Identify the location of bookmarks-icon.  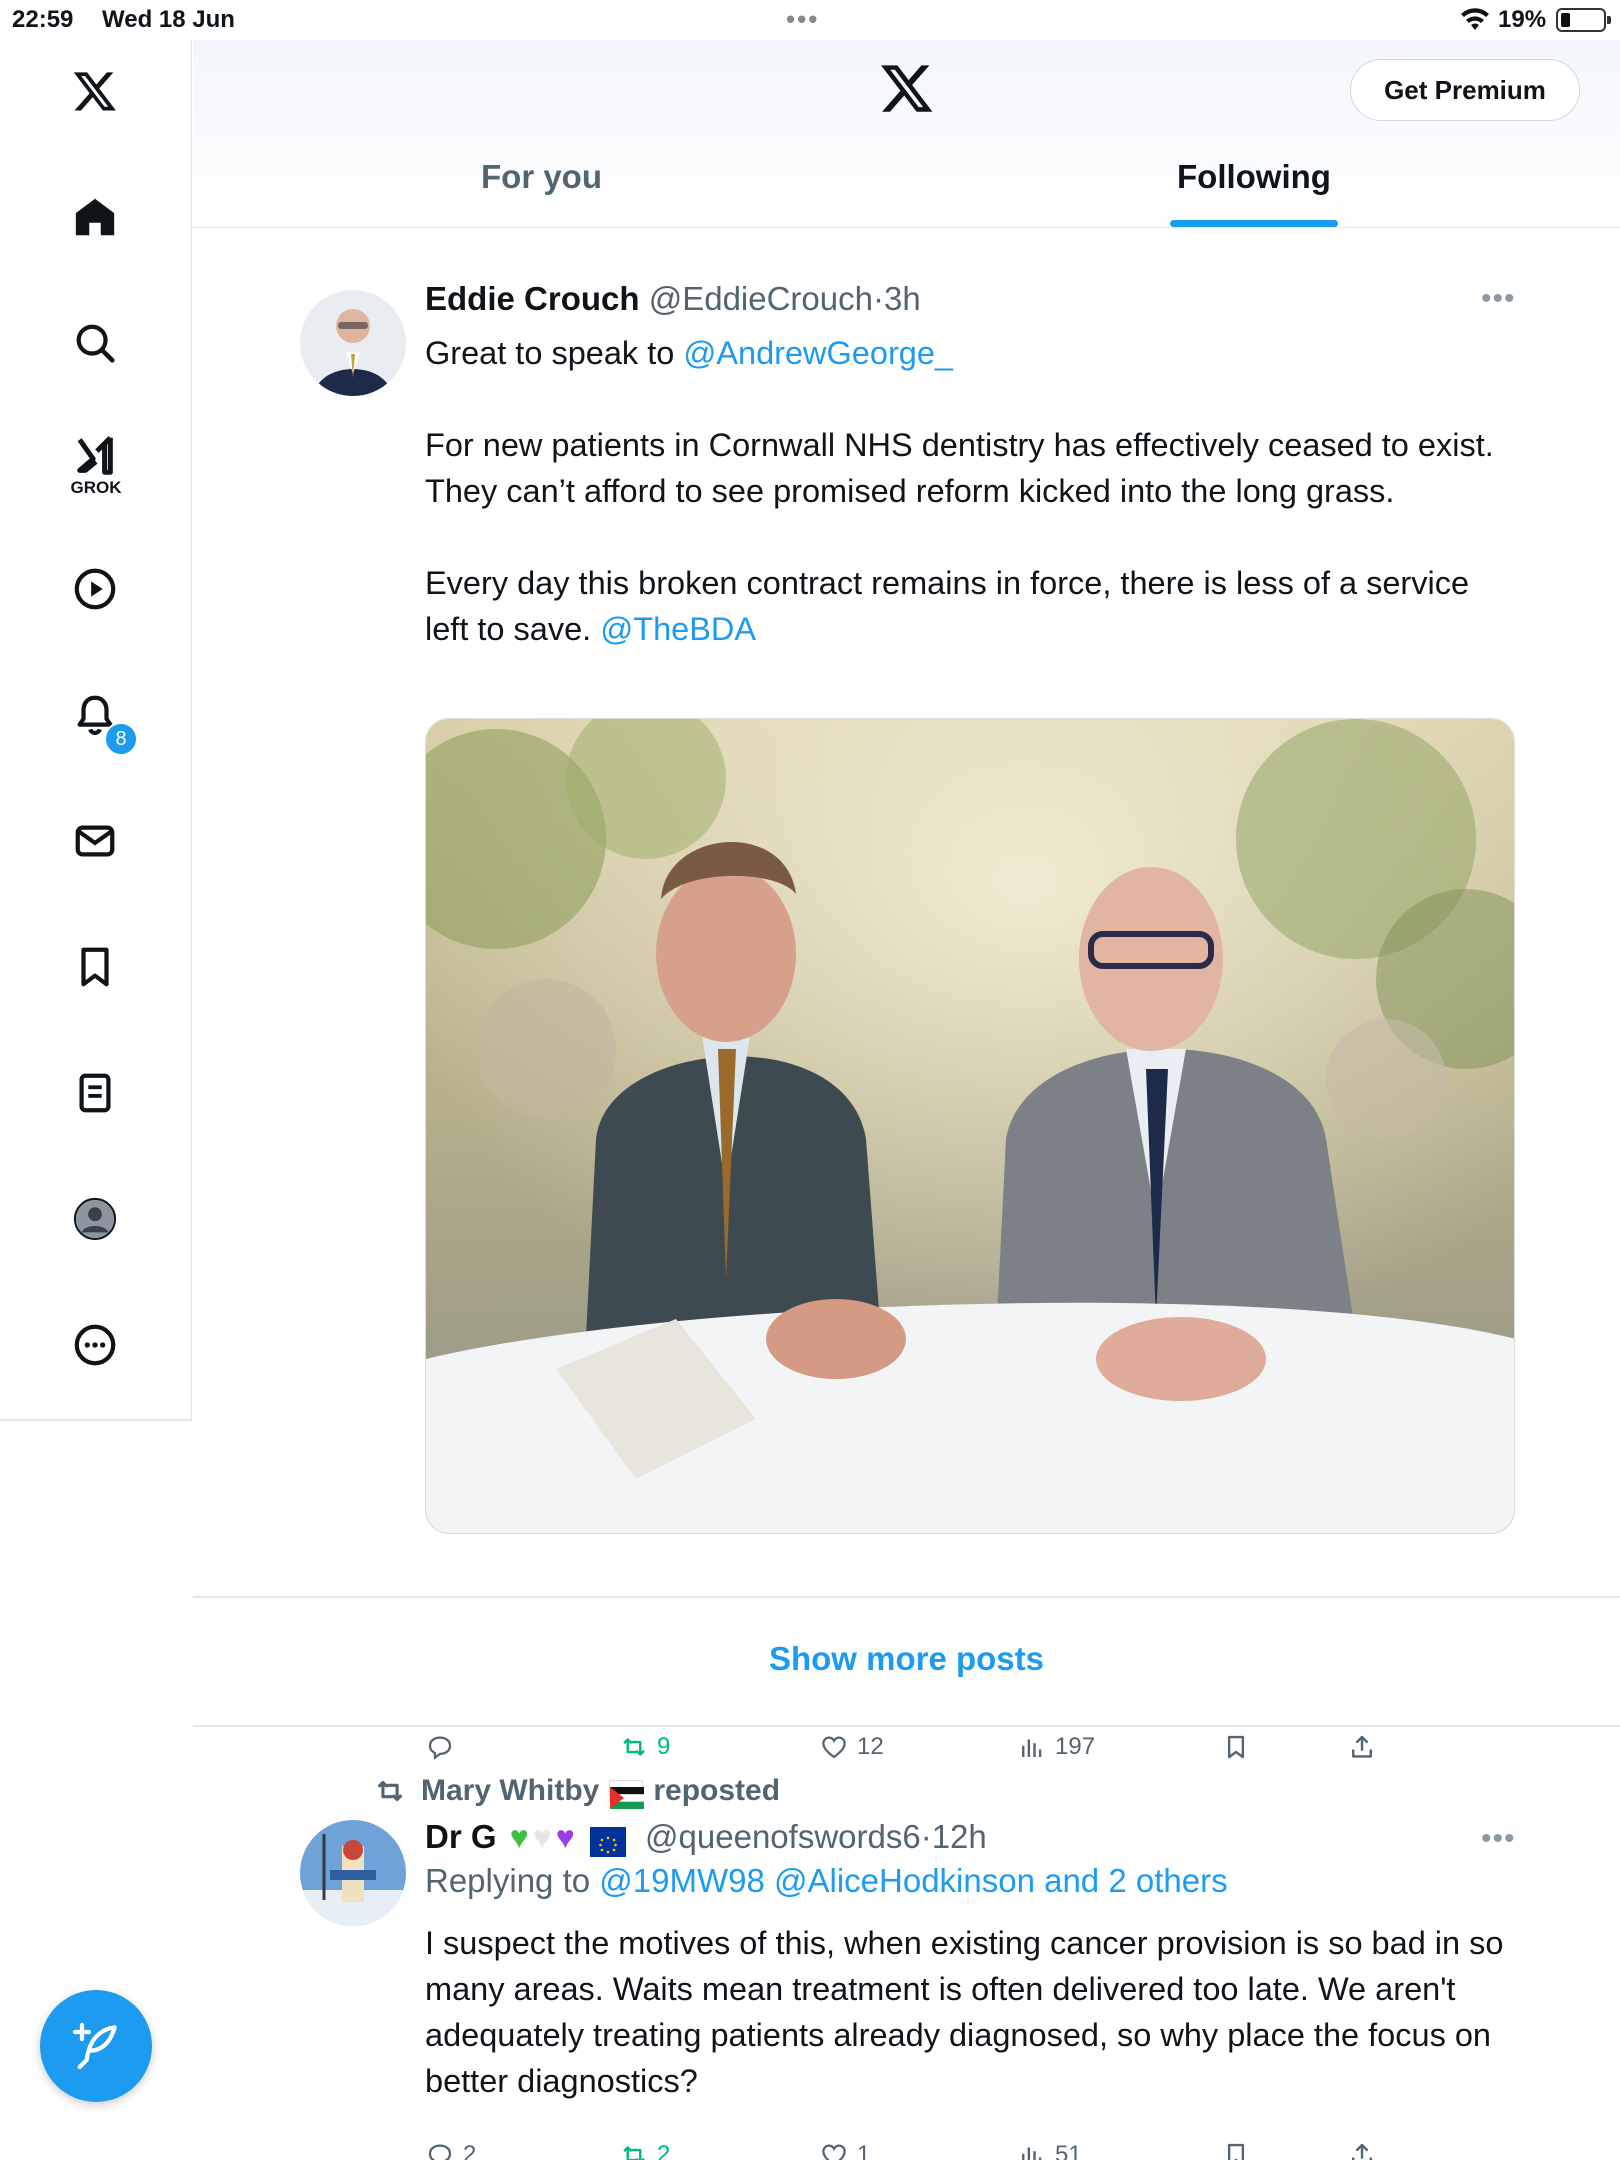
(95, 967).